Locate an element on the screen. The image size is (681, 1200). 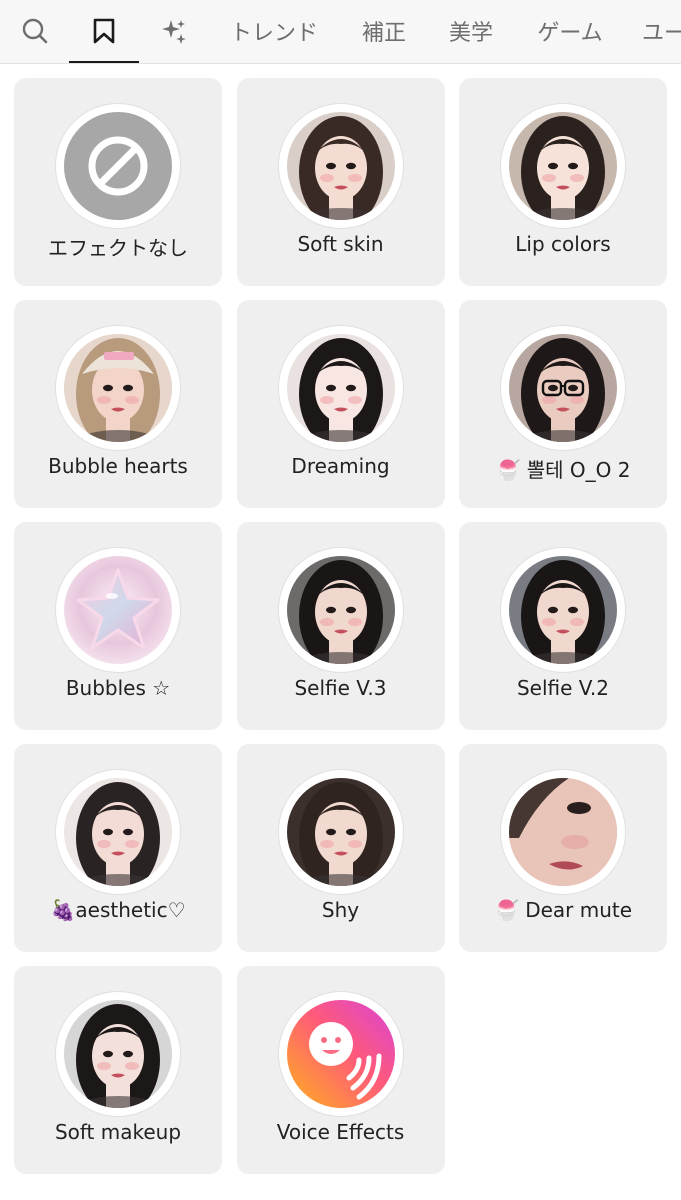
tab-search is located at coordinates (35, 31).